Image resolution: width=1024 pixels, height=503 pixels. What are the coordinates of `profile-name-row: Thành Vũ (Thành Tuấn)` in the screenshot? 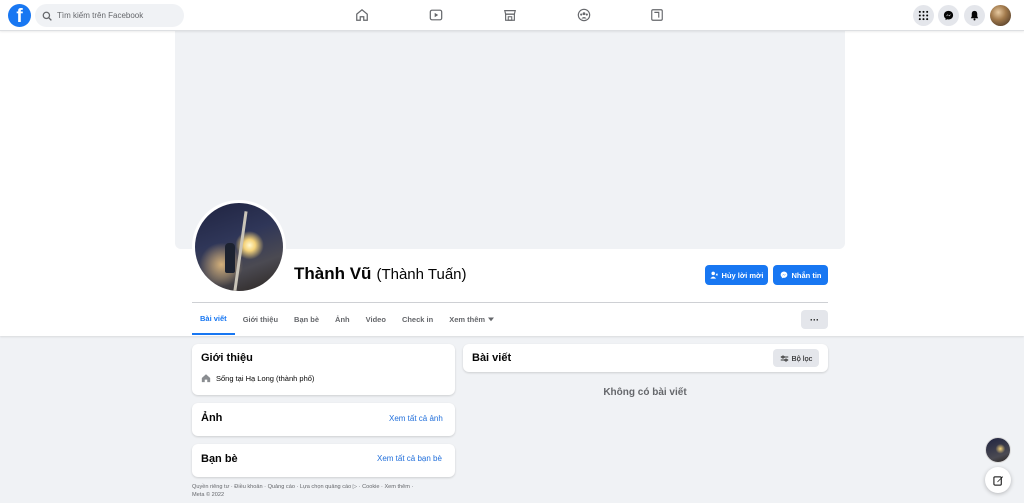 It's located at (380, 274).